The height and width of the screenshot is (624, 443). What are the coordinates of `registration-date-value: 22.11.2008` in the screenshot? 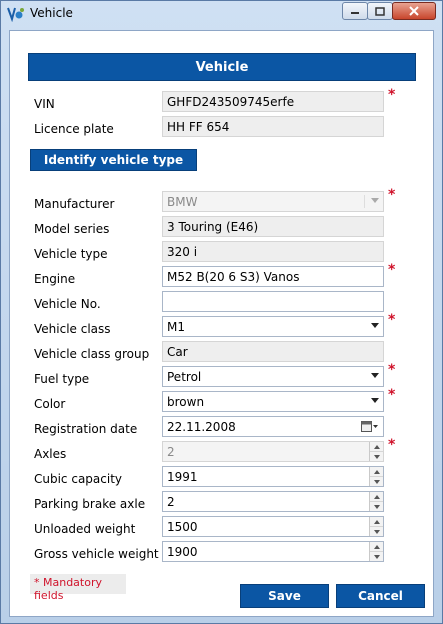 It's located at (201, 427).